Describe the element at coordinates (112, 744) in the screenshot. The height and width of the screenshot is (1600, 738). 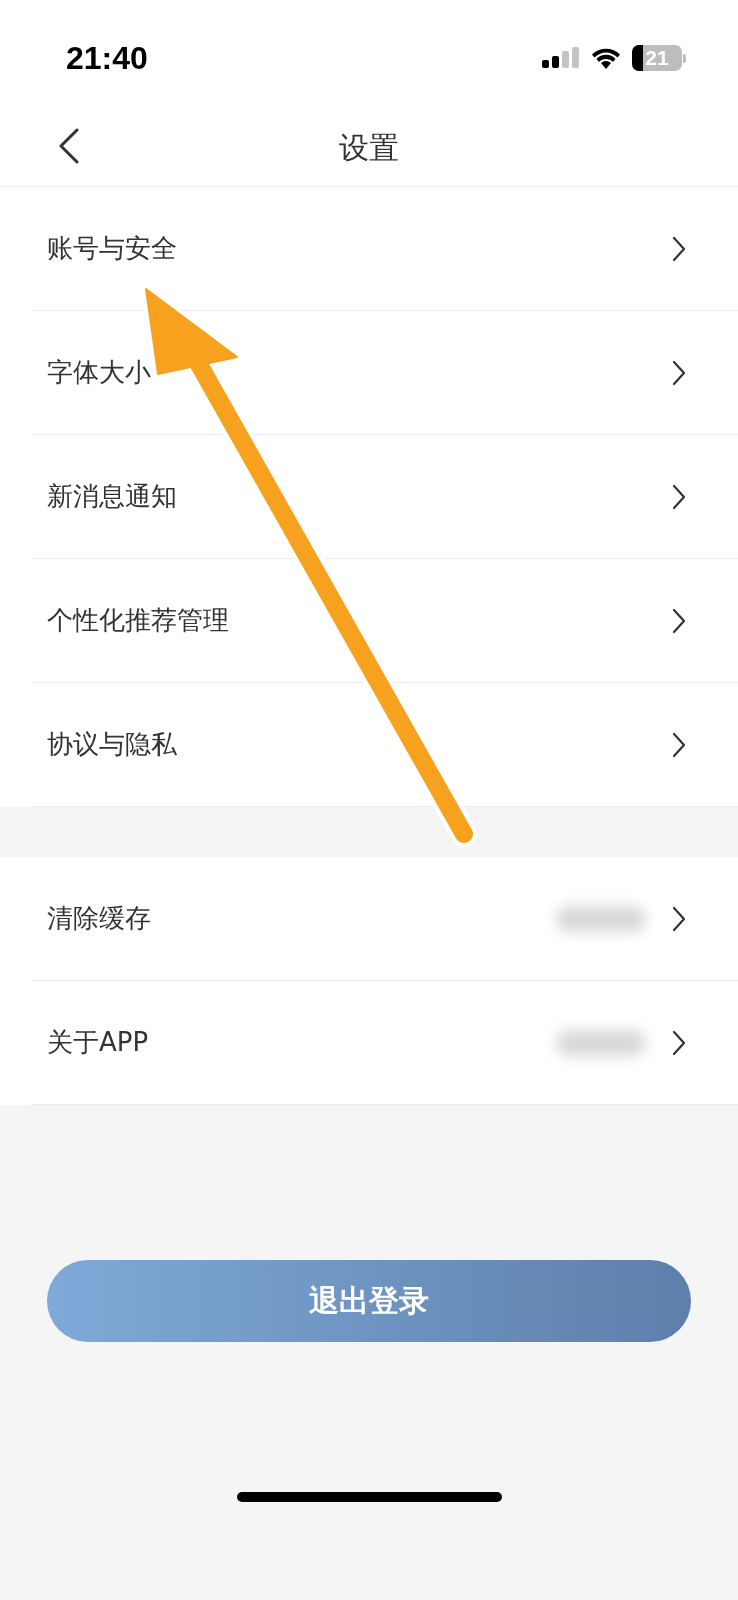
I see `row-label: 协议与隐私` at that location.